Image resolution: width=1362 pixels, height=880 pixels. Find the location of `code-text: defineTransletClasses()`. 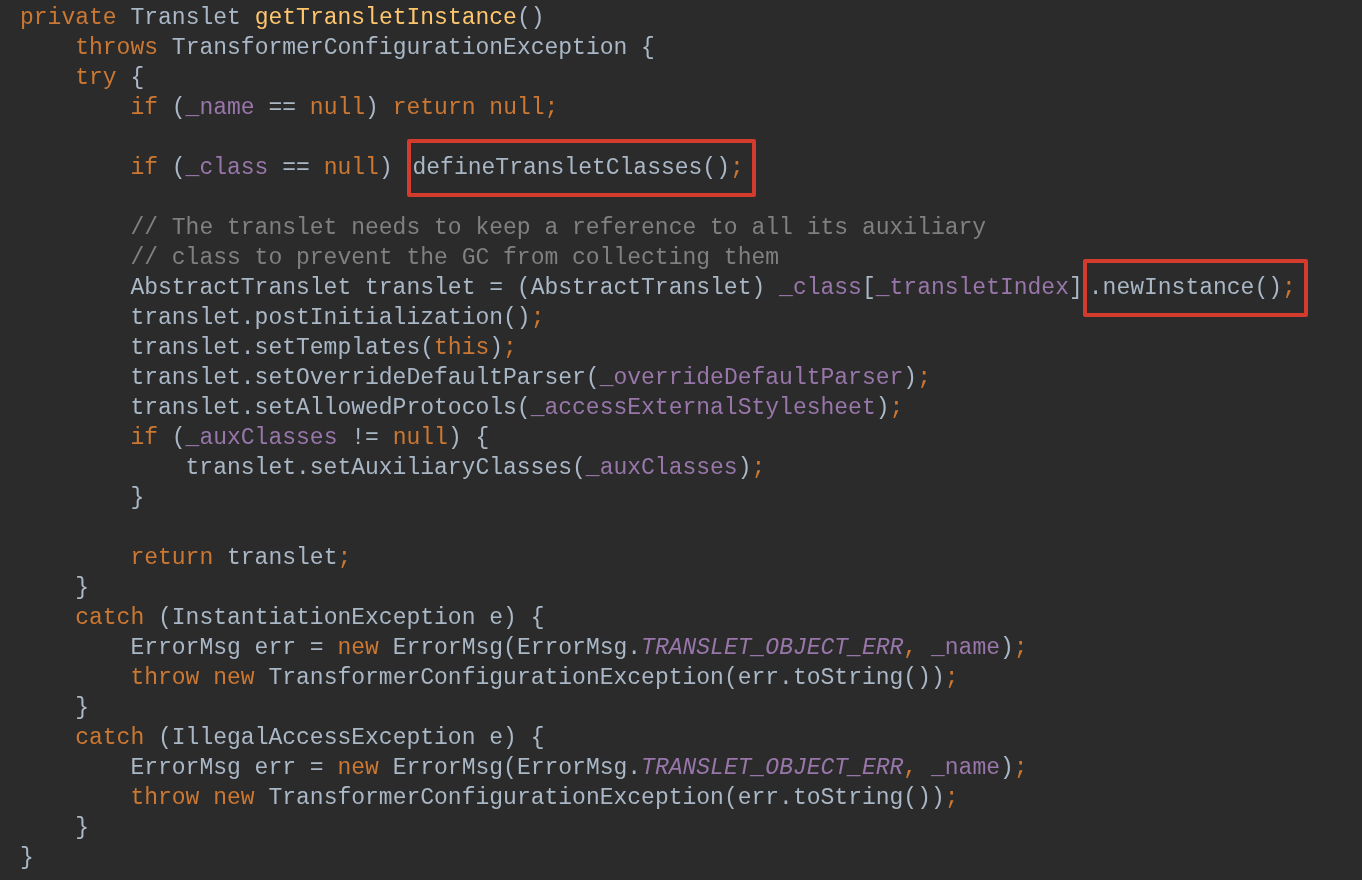

code-text: defineTransletClasses() is located at coordinates (571, 168).